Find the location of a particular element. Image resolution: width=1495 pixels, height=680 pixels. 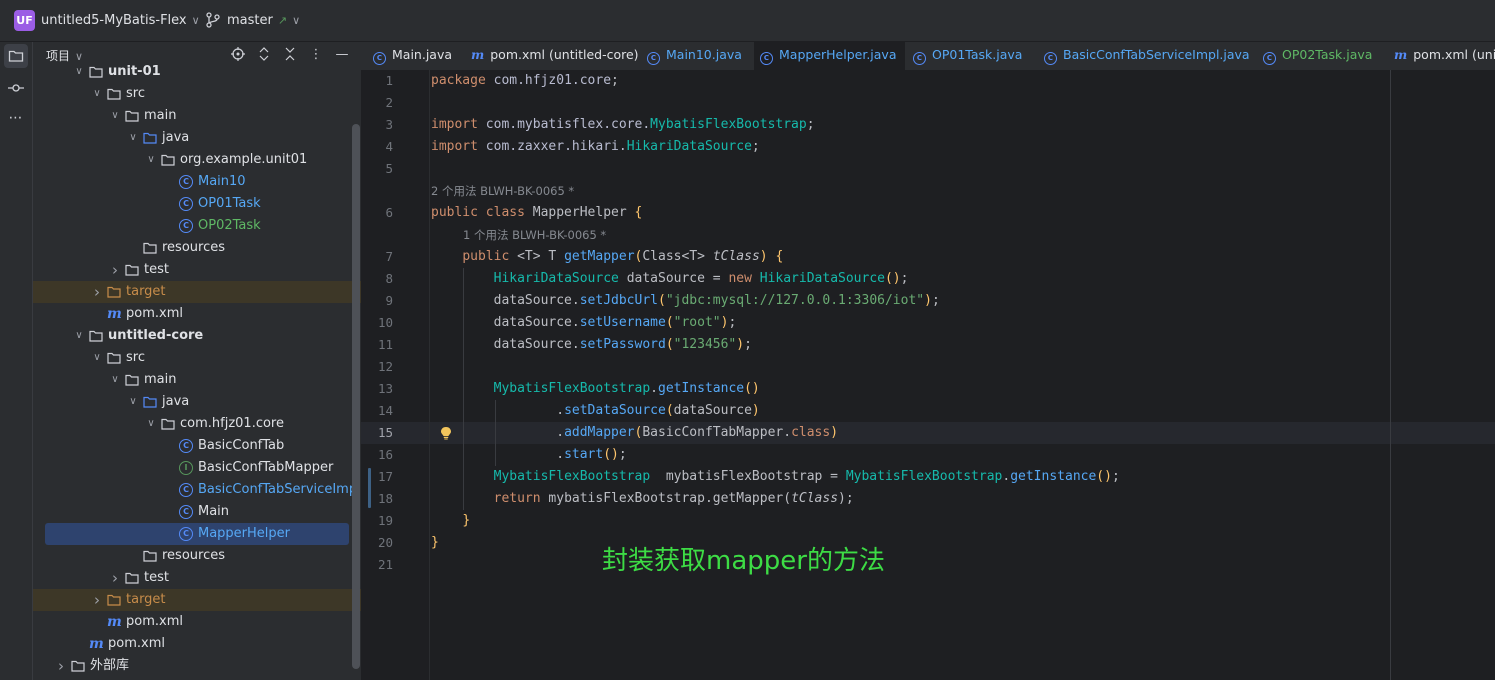

tree-item: ∨ org.example.unit01 is located at coordinates (197, 160).